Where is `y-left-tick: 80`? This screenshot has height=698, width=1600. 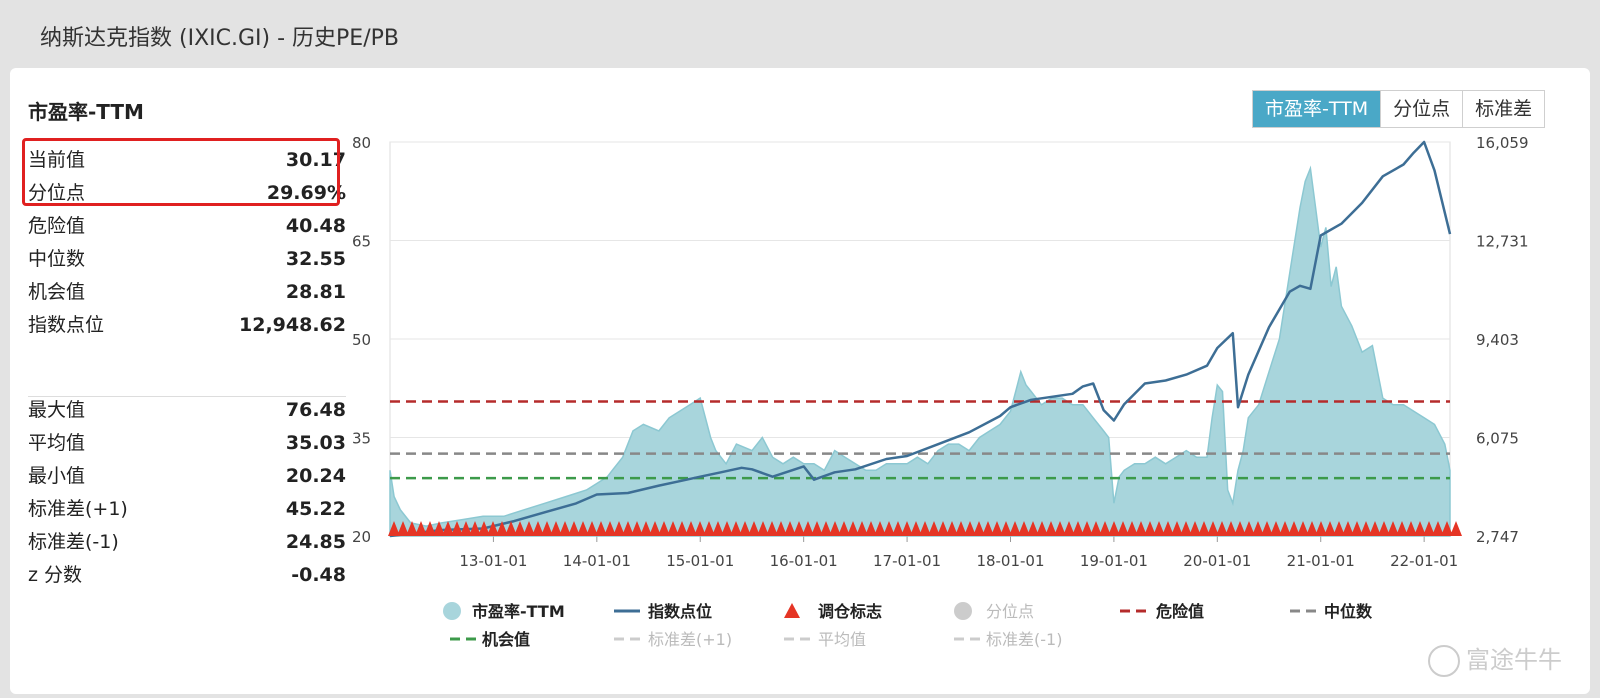
y-left-tick: 80 is located at coordinates (361, 143).